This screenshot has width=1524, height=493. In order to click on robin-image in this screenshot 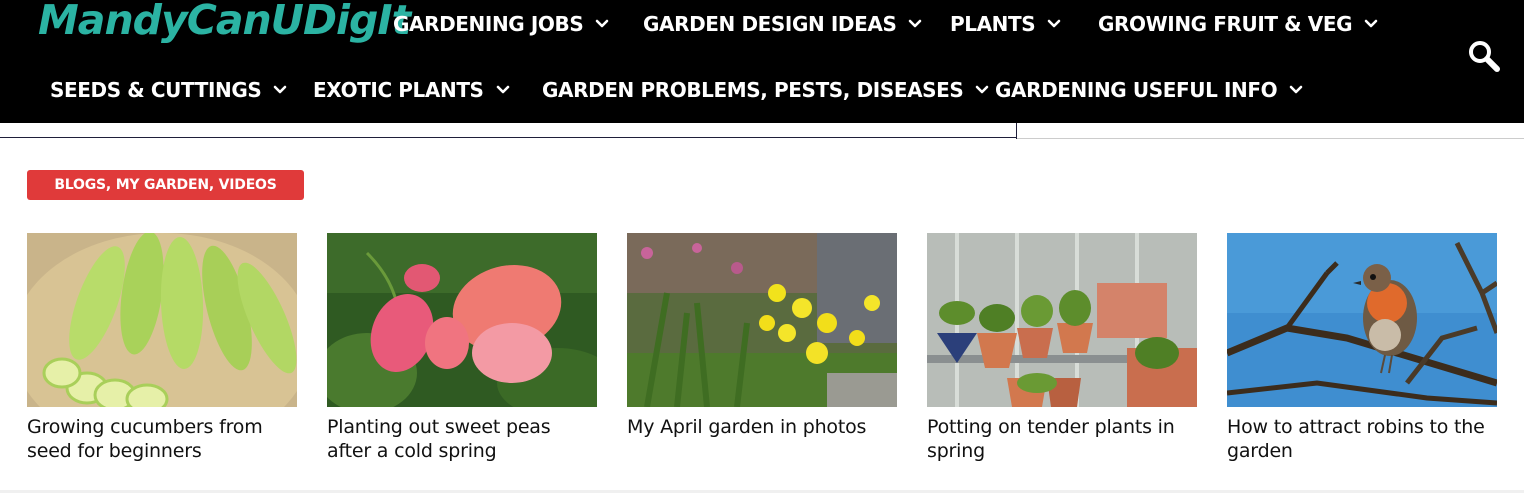, I will do `click(1362, 320)`.